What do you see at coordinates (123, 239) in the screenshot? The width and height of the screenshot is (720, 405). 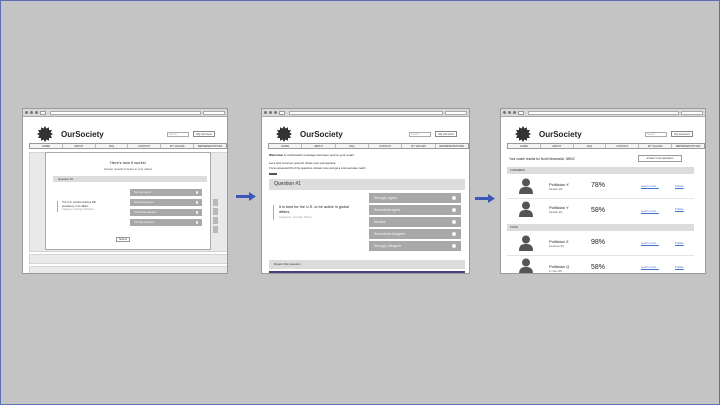 I see `submit-button: Submit` at bounding box center [123, 239].